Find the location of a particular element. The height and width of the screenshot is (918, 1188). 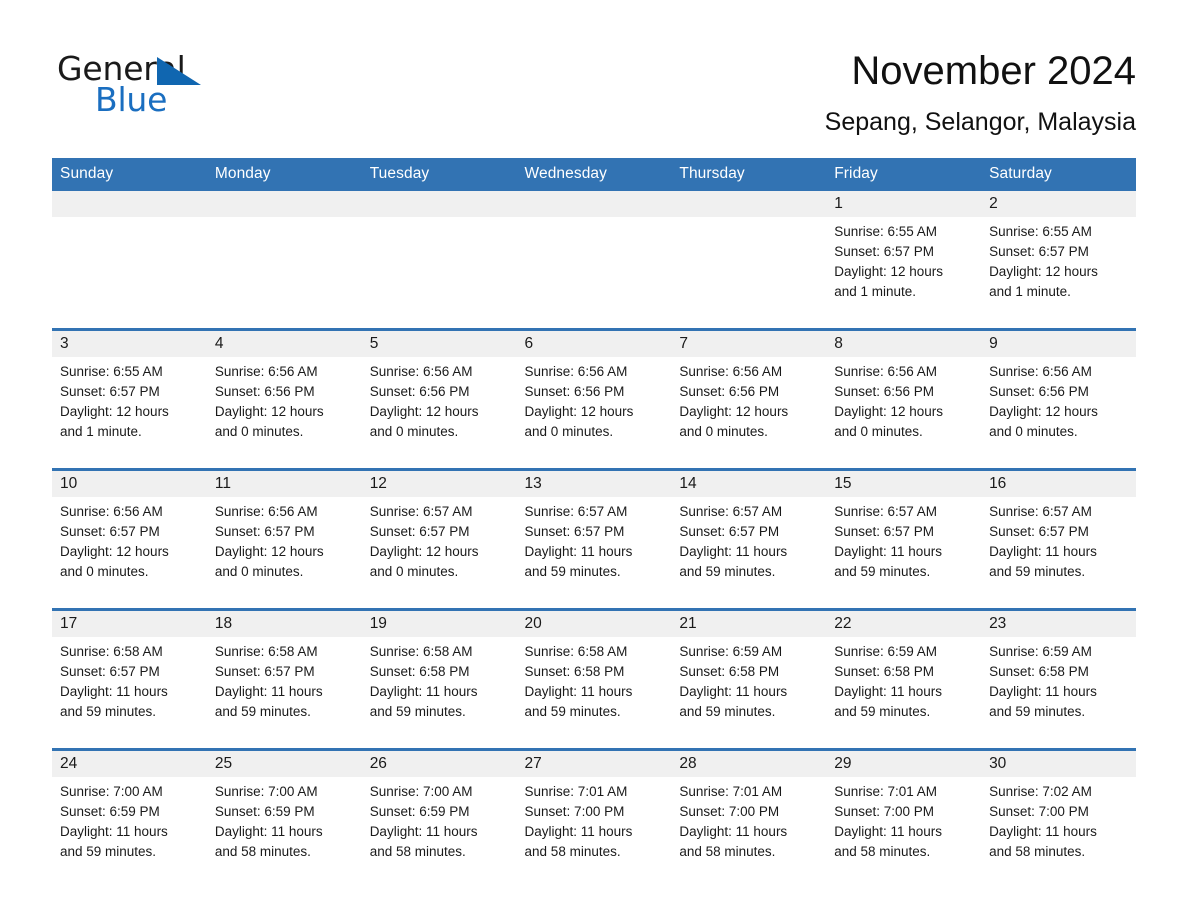

day-number-cell: 9 is located at coordinates (1058, 344).